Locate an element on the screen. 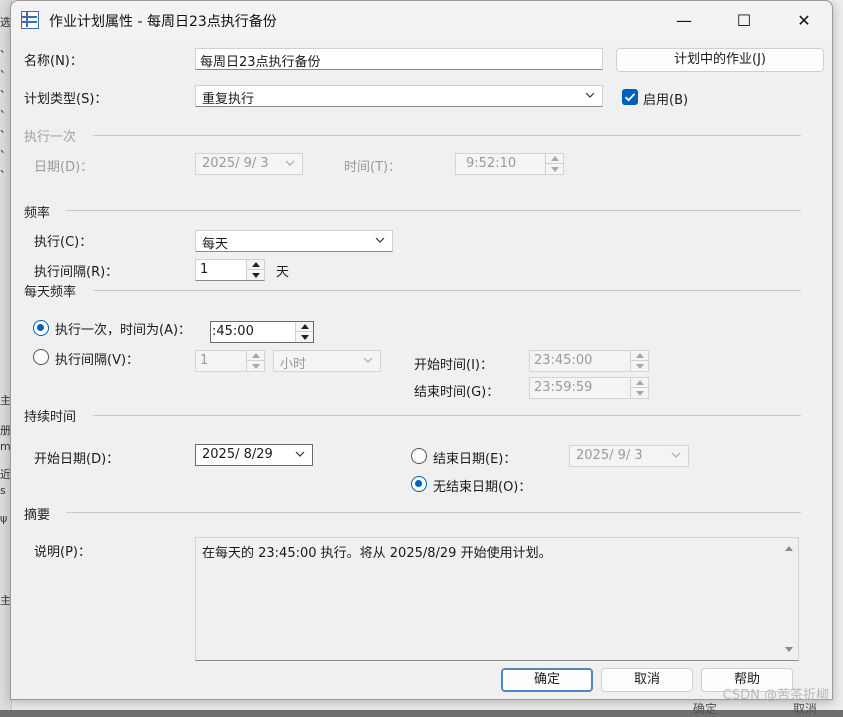 This screenshot has height=717, width=843. one-time-time-input: 9:52:10 is located at coordinates (509, 164).